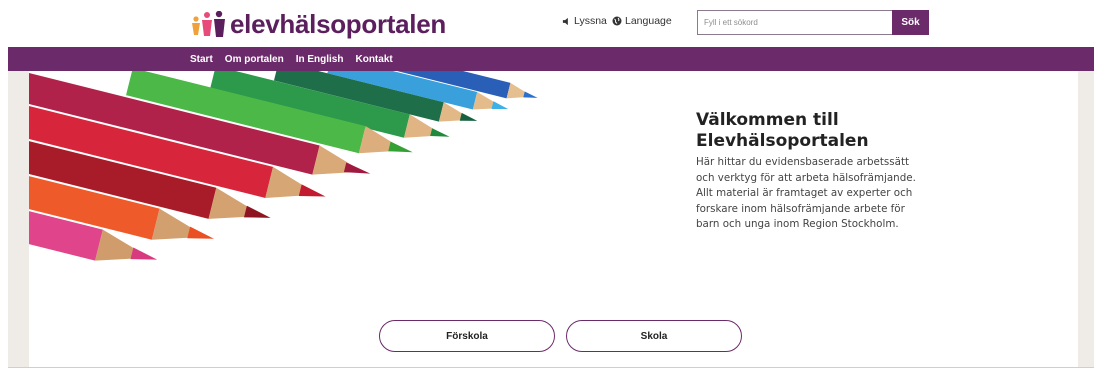 This screenshot has height=374, width=1094. What do you see at coordinates (201, 59) in the screenshot?
I see `nav-item-start: Start` at bounding box center [201, 59].